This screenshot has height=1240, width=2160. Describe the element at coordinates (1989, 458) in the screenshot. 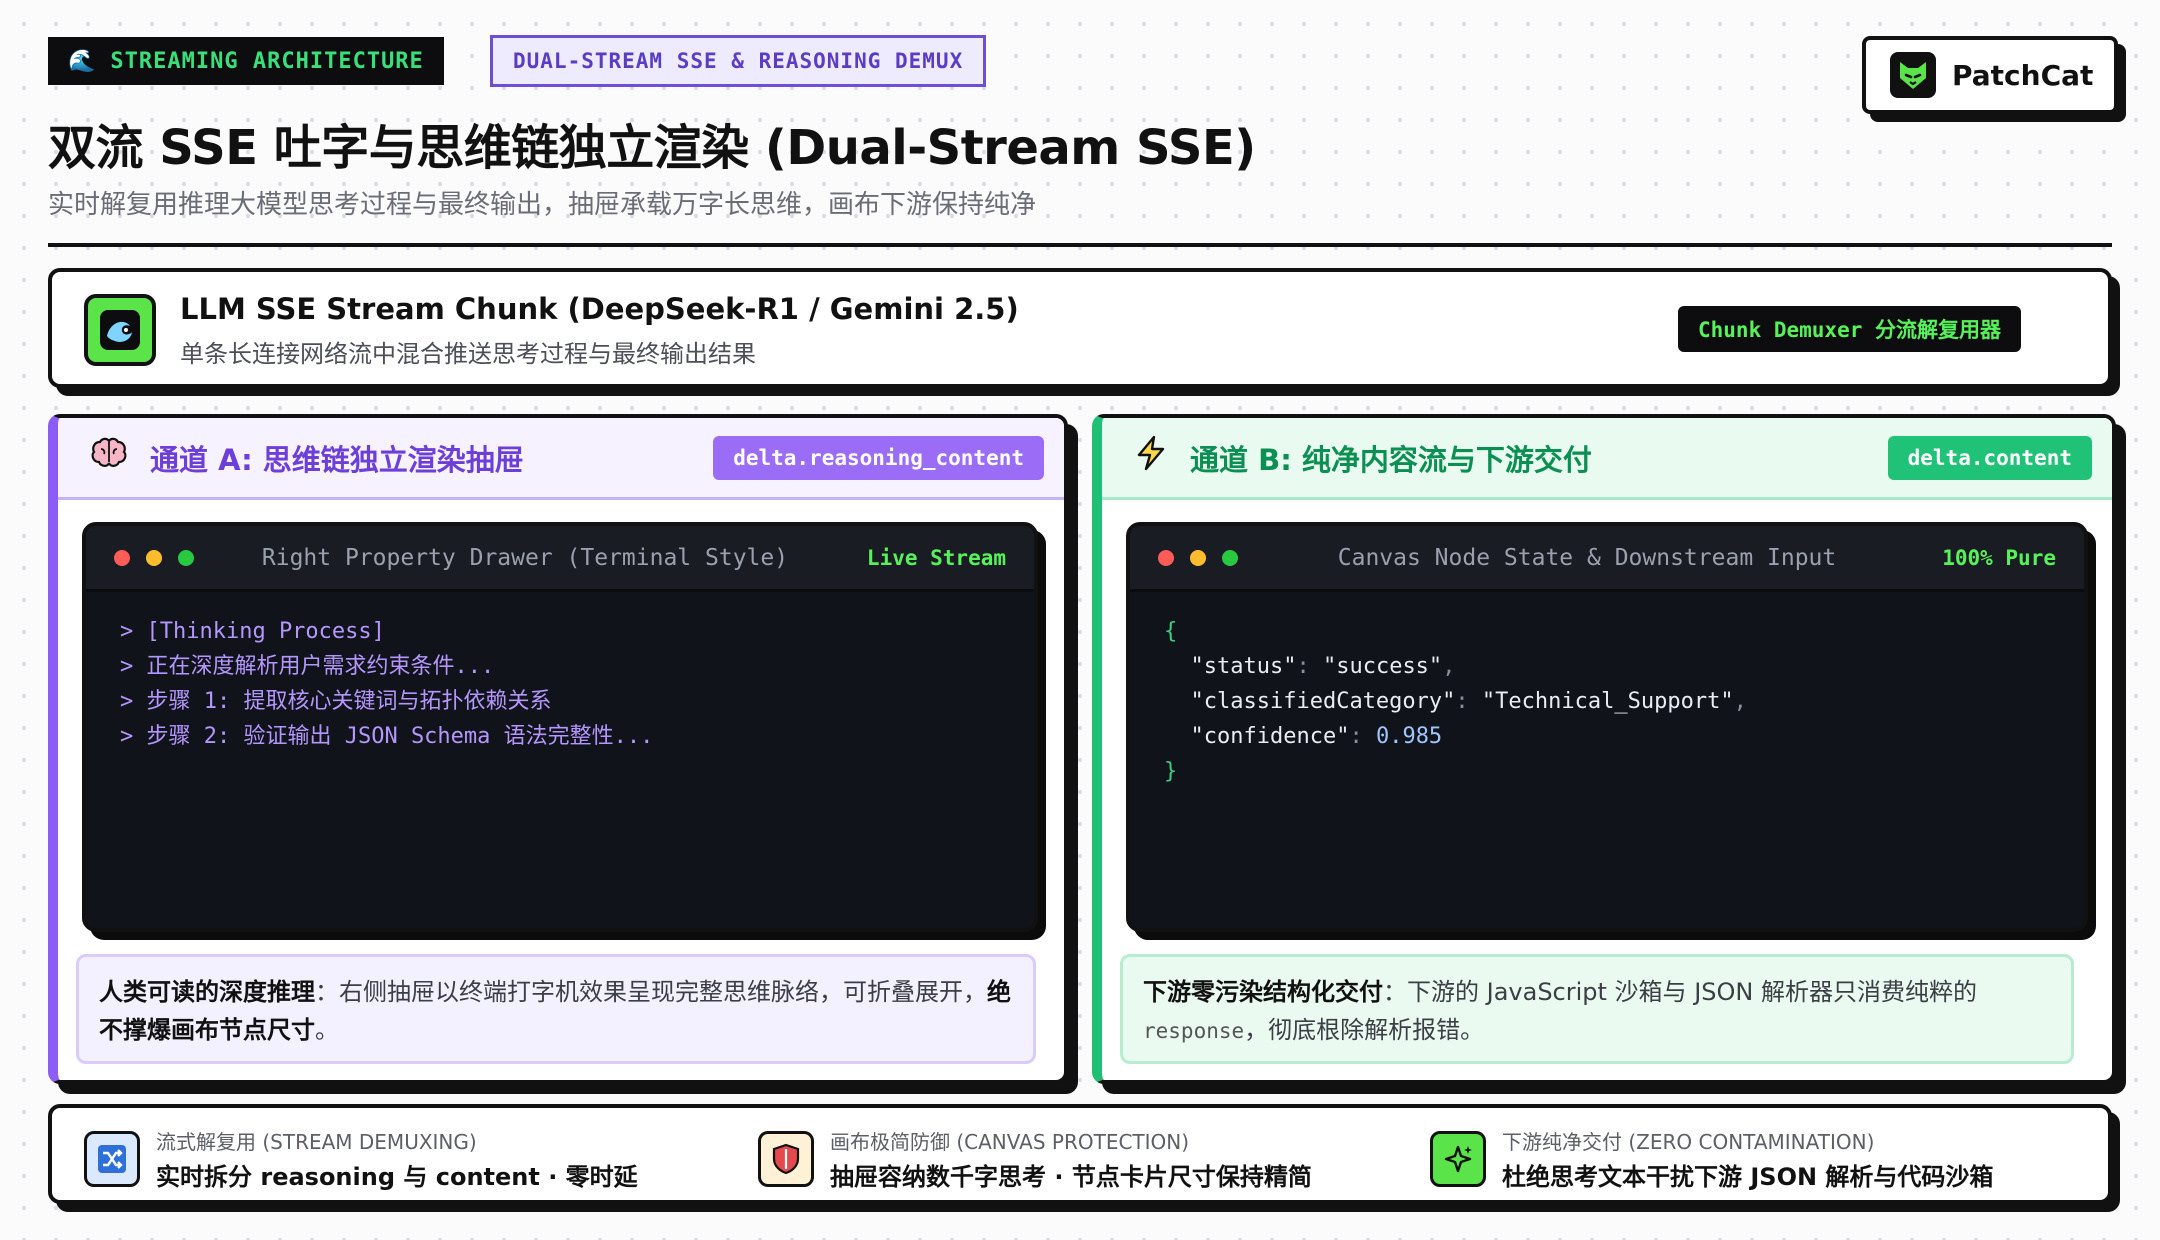

I see `content-field-badge: delta.content` at that location.